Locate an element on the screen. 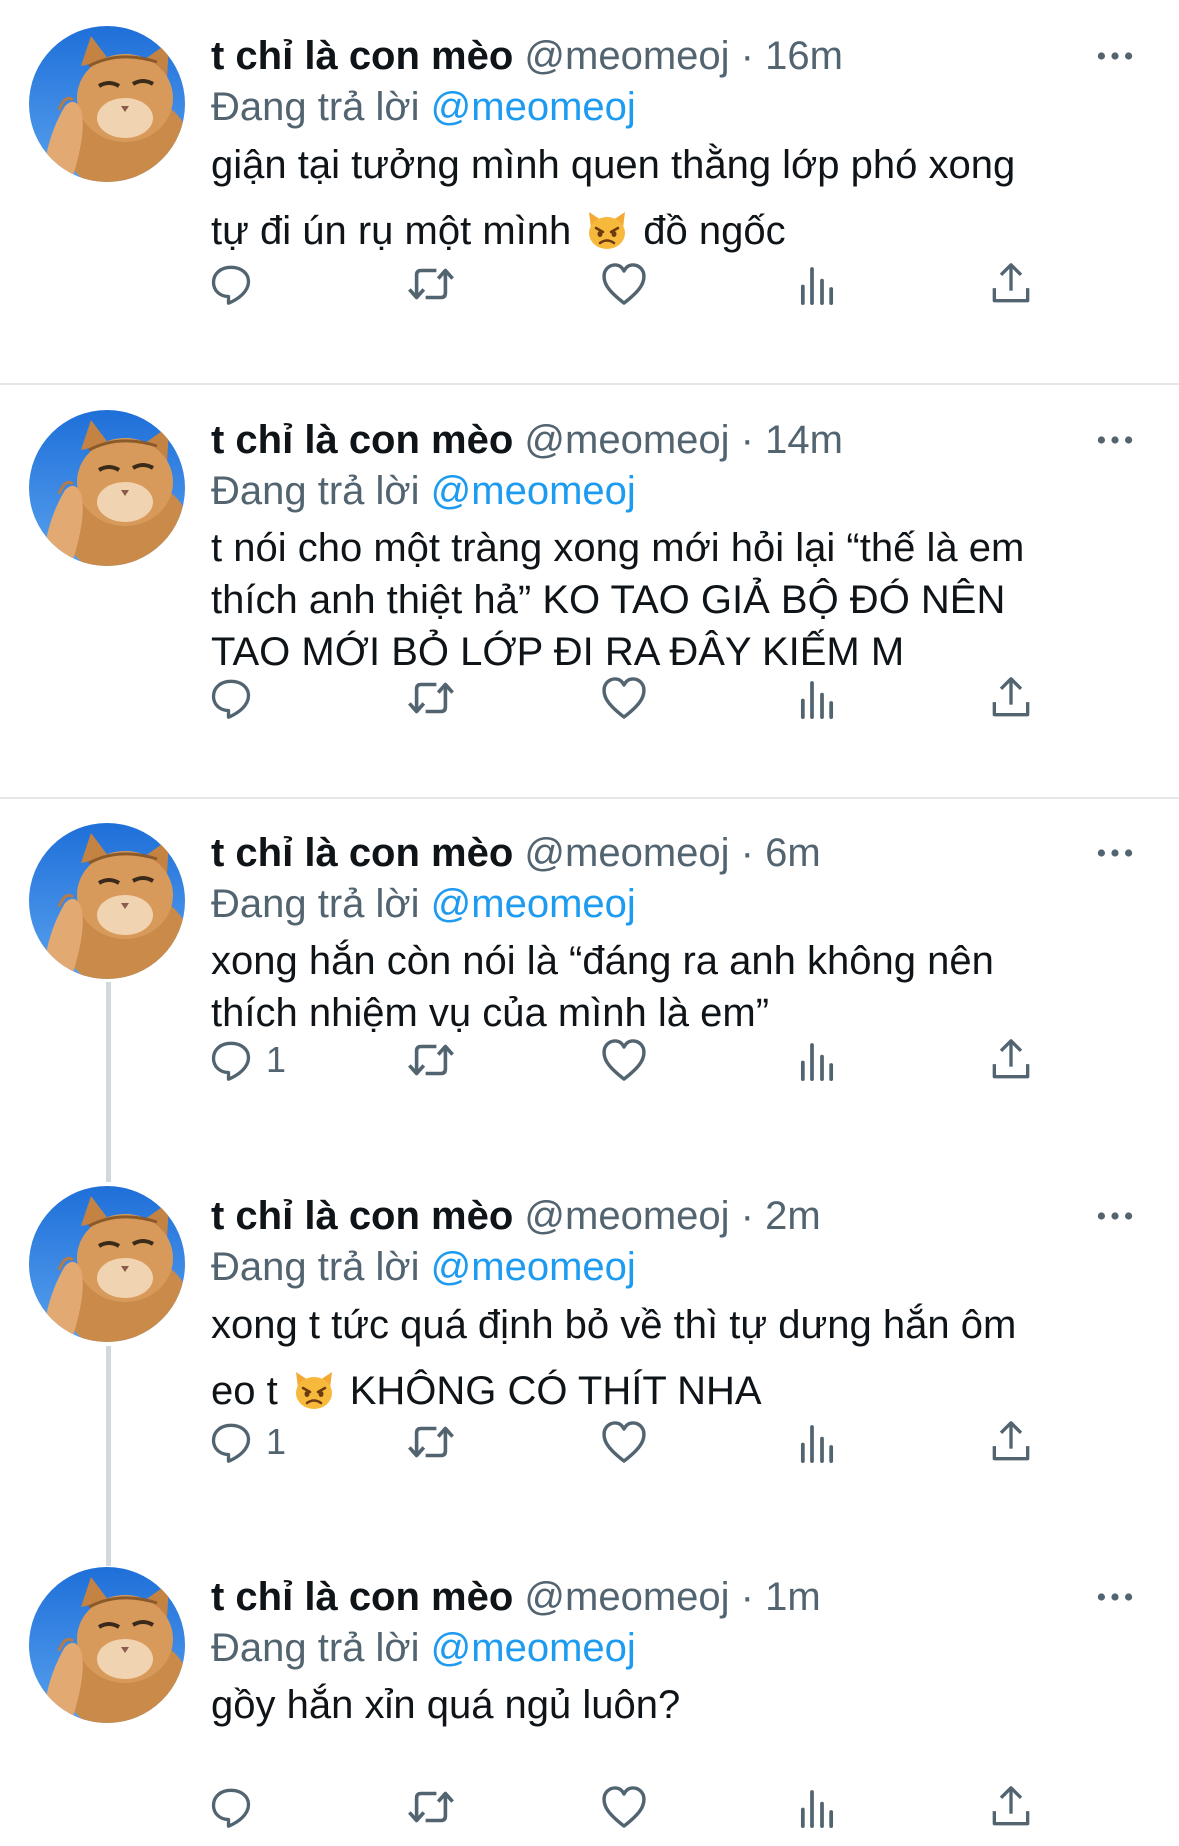 This screenshot has height=1846, width=1179. timestamp: 14m is located at coordinates (804, 440).